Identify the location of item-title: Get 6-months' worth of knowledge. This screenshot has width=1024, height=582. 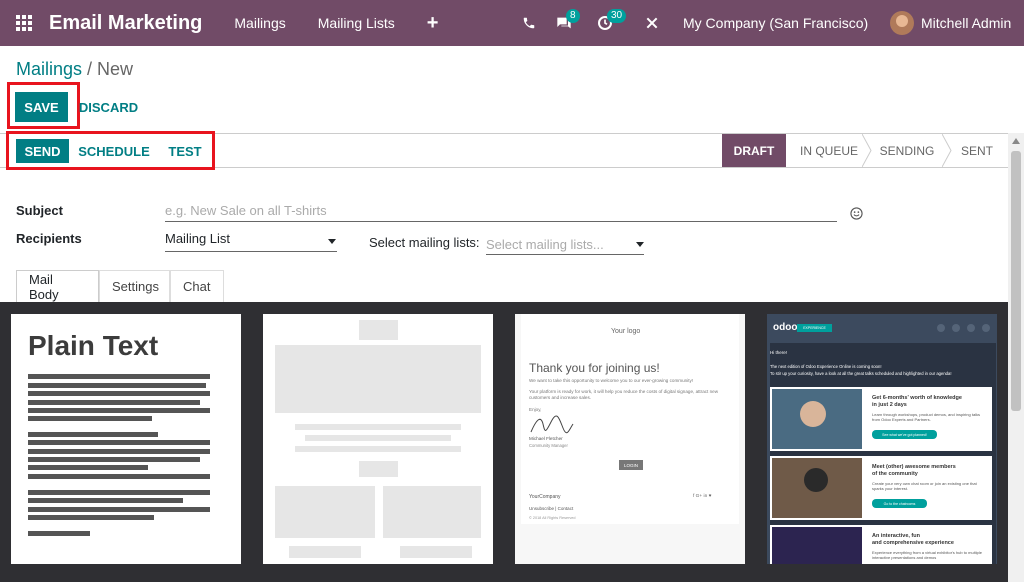
(917, 398).